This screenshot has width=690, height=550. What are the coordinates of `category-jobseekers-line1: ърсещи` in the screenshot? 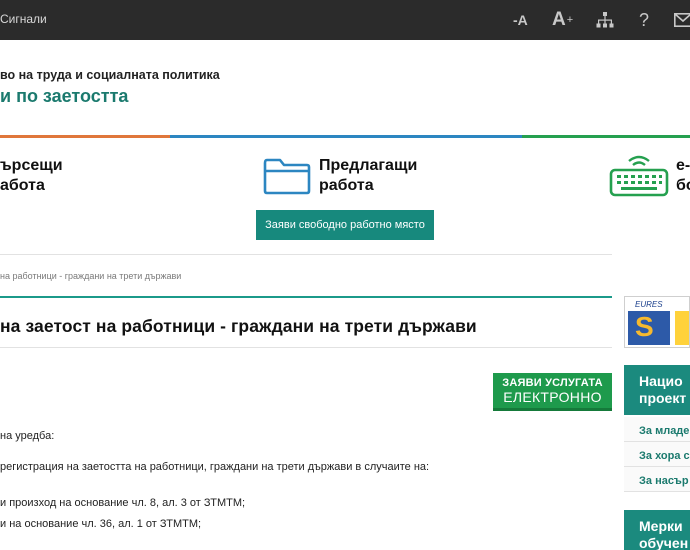 It's located at (31, 165).